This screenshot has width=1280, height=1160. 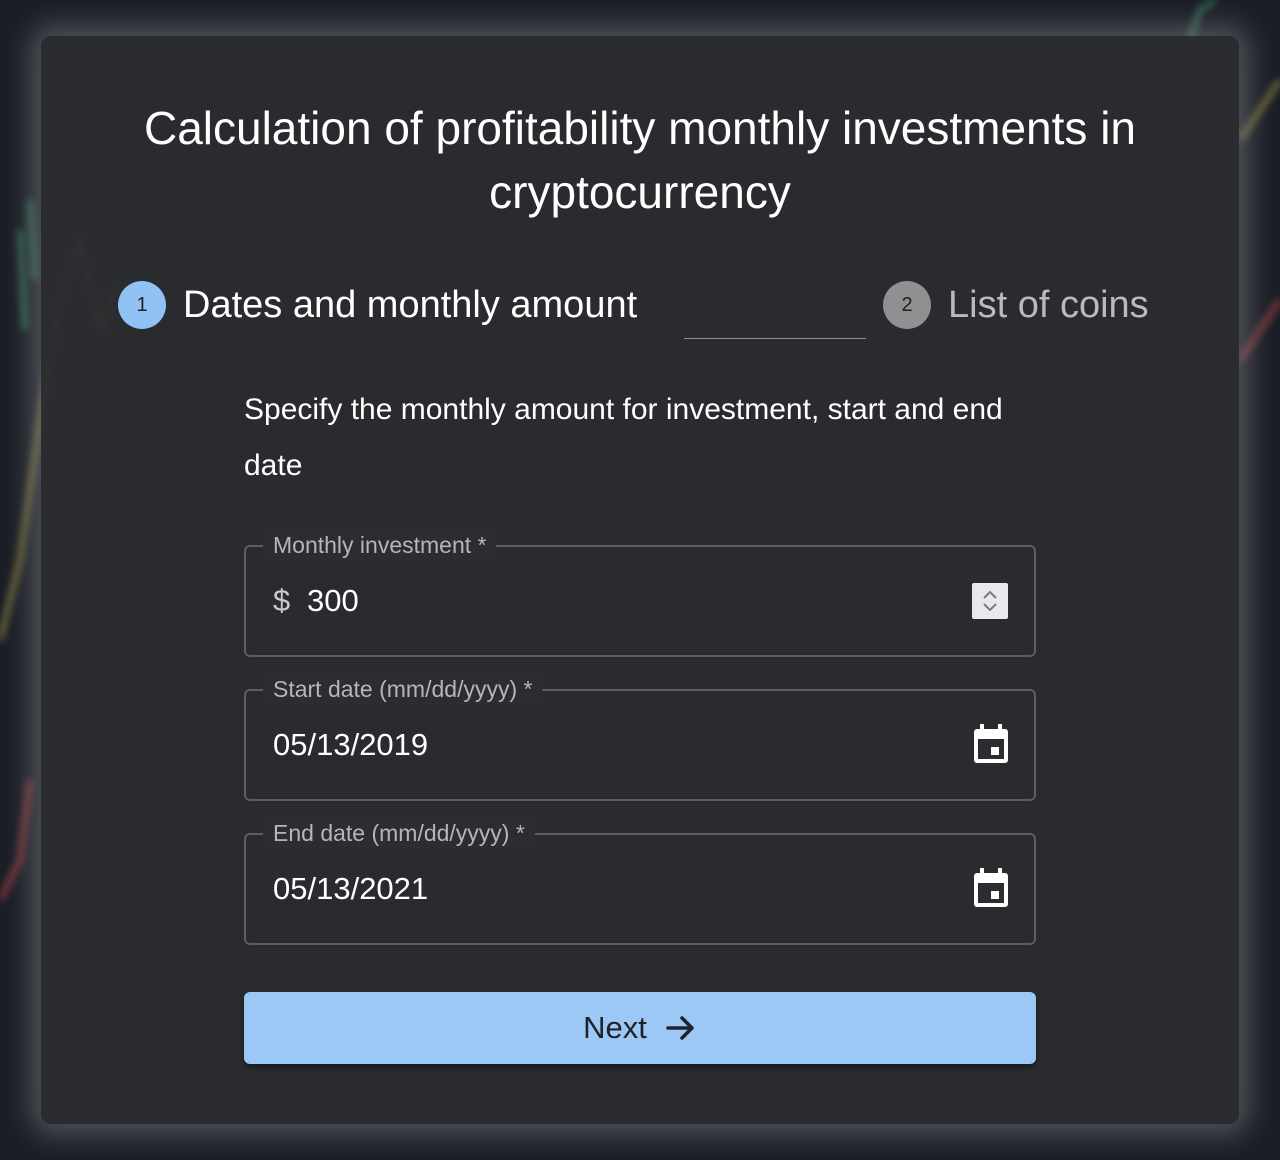 What do you see at coordinates (607, 601) in the screenshot?
I see `monthly-investment-input` at bounding box center [607, 601].